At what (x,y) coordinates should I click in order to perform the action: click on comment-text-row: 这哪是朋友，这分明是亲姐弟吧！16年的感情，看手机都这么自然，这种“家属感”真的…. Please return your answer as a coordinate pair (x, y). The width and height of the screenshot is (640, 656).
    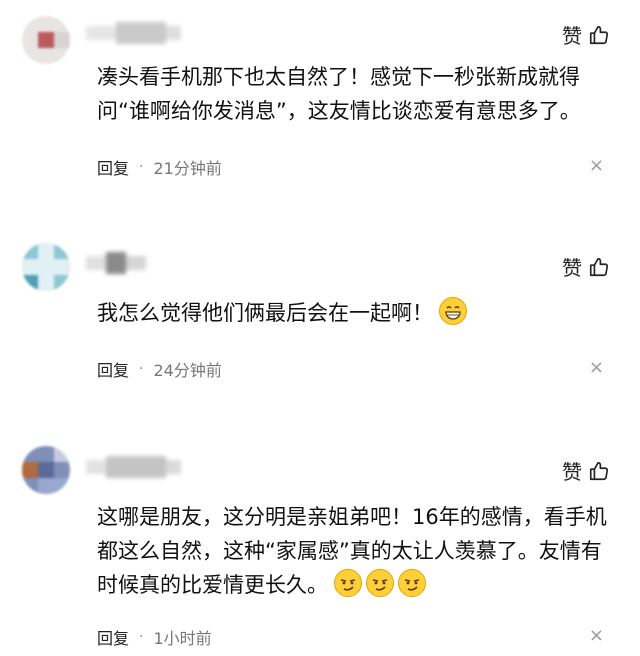
    Looking at the image, I should click on (357, 551).